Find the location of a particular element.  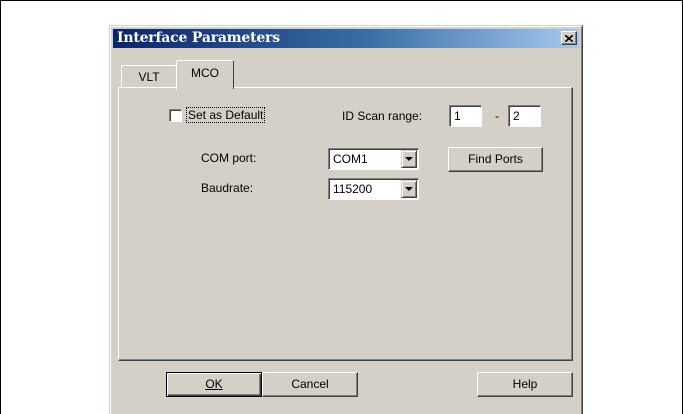

baudrate-value: 115200 is located at coordinates (353, 189).